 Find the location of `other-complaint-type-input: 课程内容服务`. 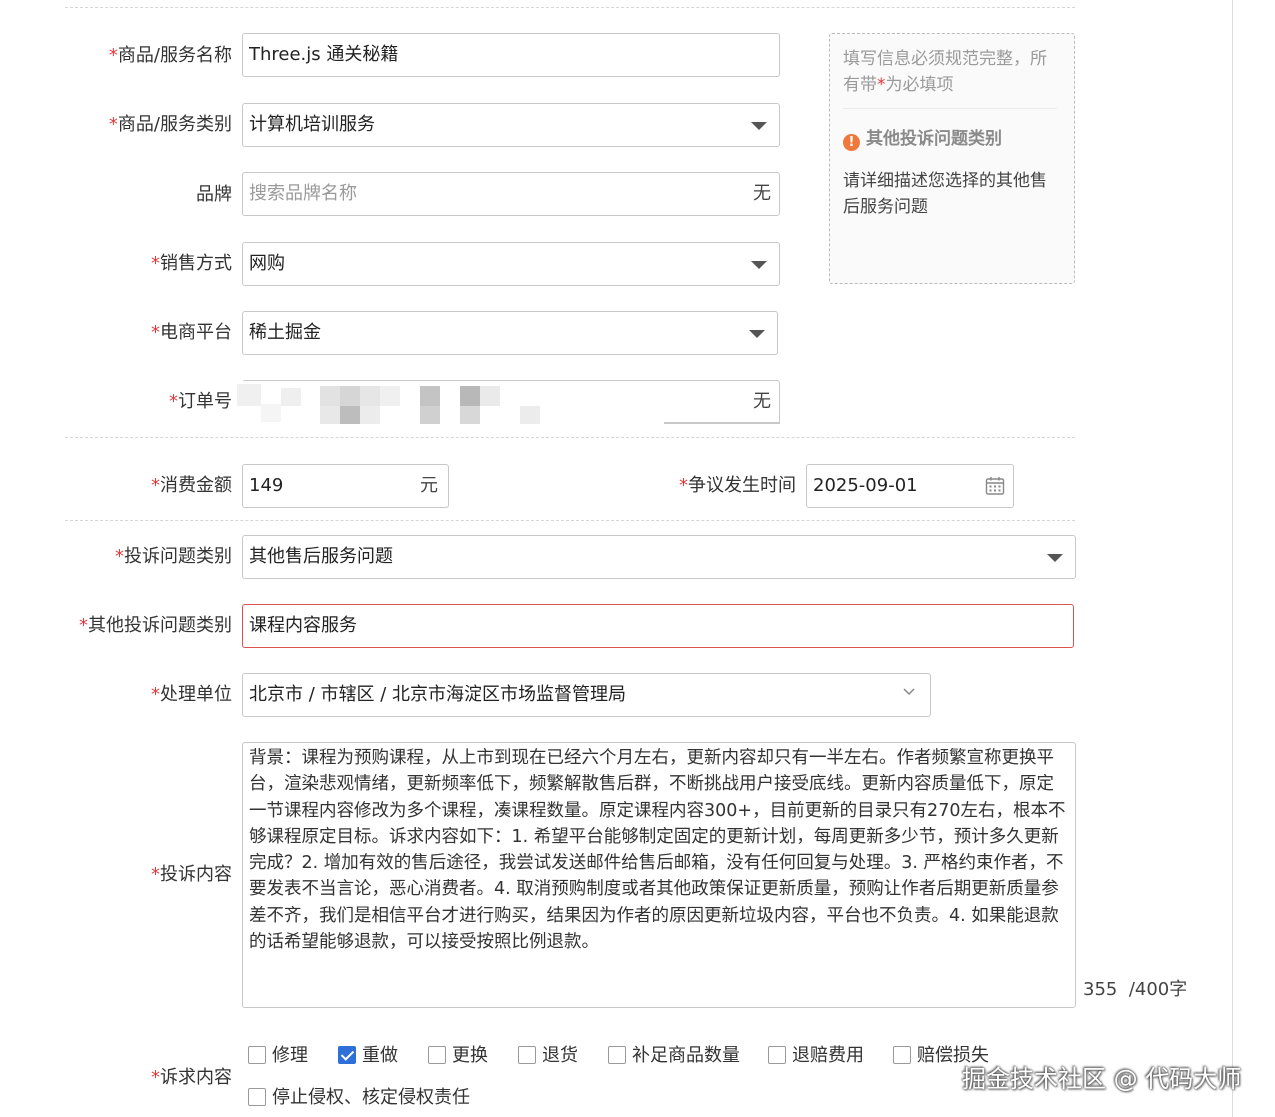

other-complaint-type-input: 课程内容服务 is located at coordinates (658, 626).